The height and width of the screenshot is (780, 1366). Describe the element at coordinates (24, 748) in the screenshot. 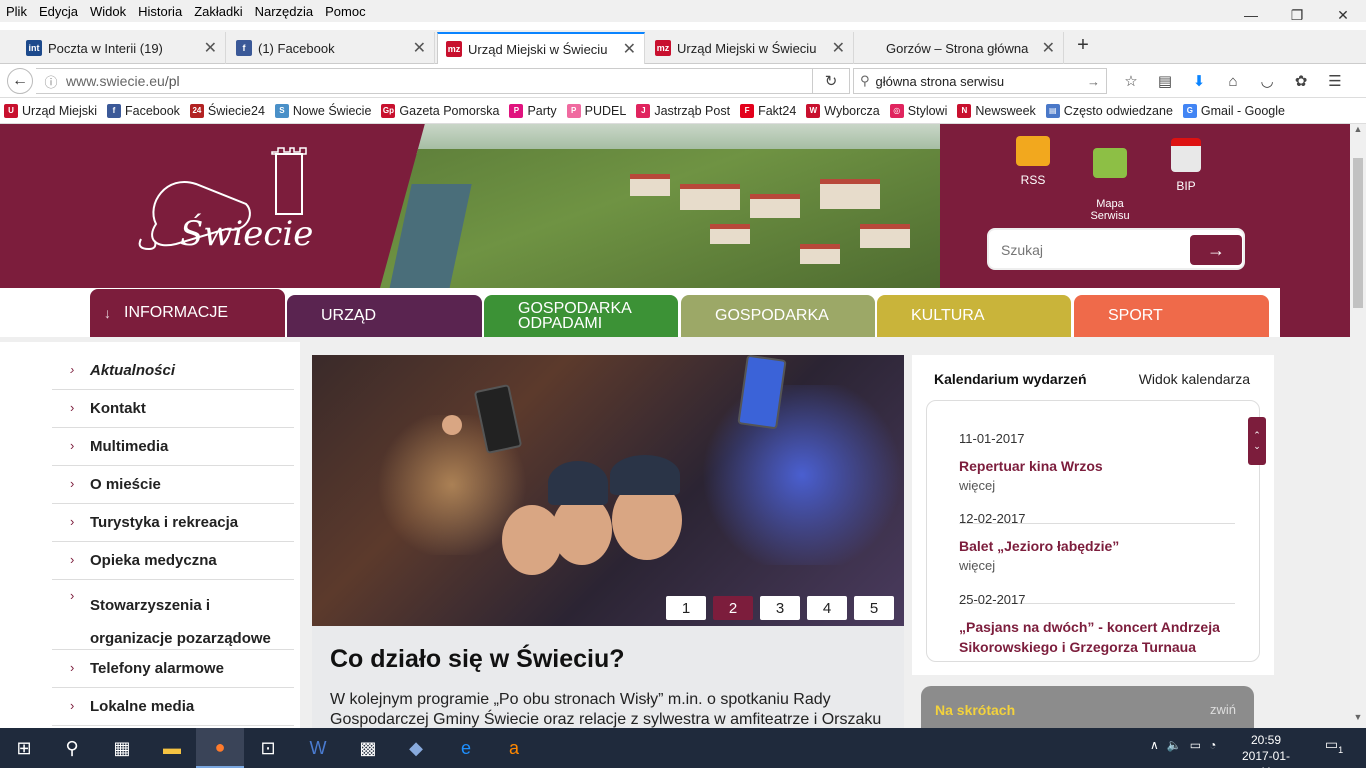

I see `start-button: ⊞` at that location.